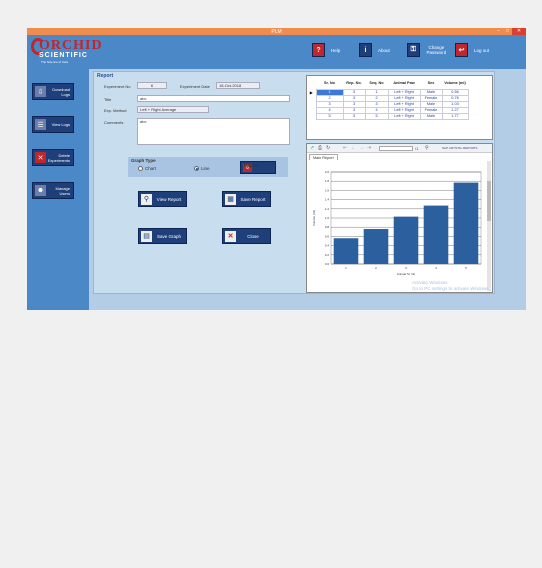 The height and width of the screenshot is (568, 542). Describe the element at coordinates (519, 31) in the screenshot. I see `close-window-icon: ✕` at that location.